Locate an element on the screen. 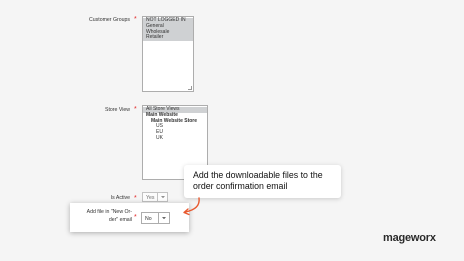 The height and width of the screenshot is (261, 464). add-file-label-line1: Add file in "New Or- is located at coordinates (109, 212).